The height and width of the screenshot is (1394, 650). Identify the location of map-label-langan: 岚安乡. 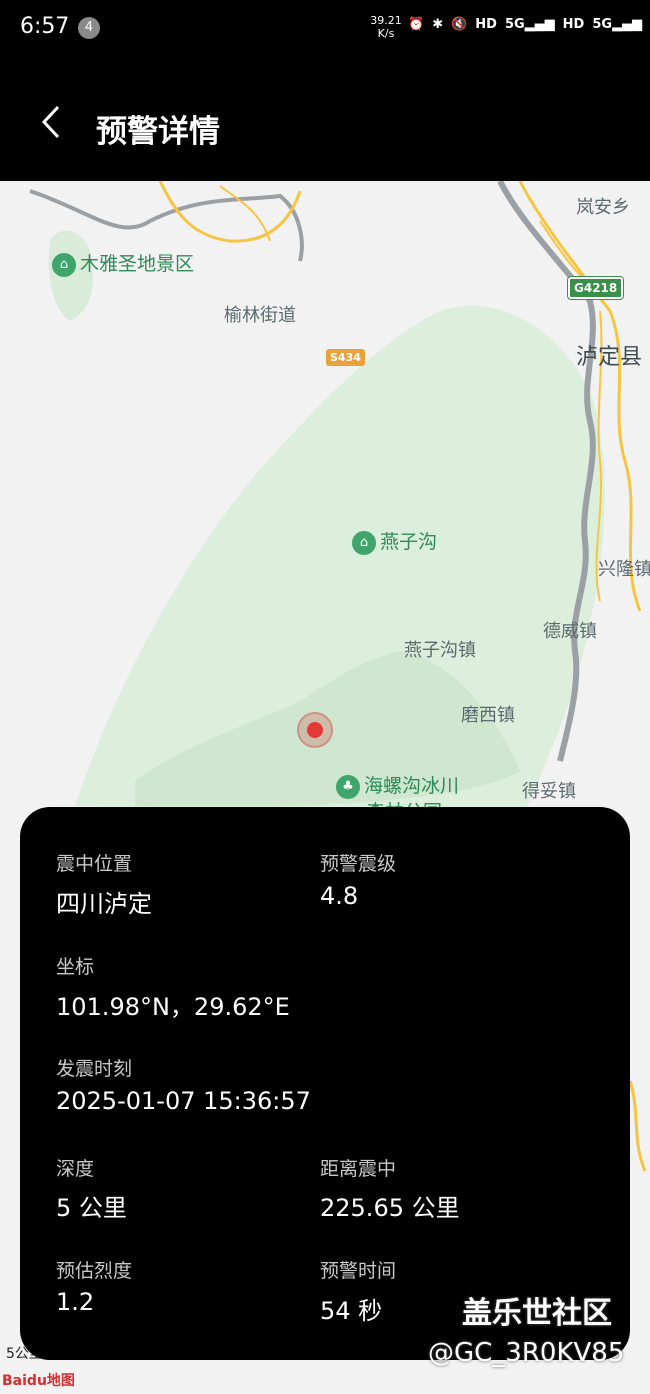
(603, 207).